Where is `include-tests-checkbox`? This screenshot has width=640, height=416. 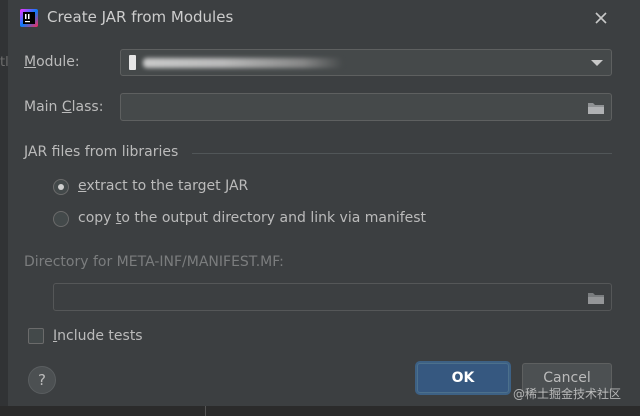
include-tests-checkbox is located at coordinates (36, 336).